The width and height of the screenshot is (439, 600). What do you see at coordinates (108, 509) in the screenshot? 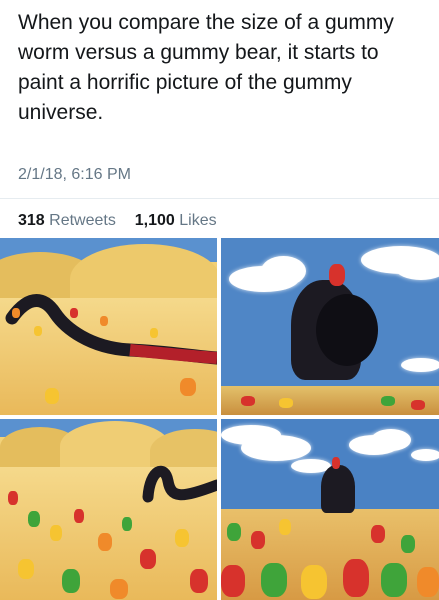
I see `image-panel-bear-field` at bounding box center [108, 509].